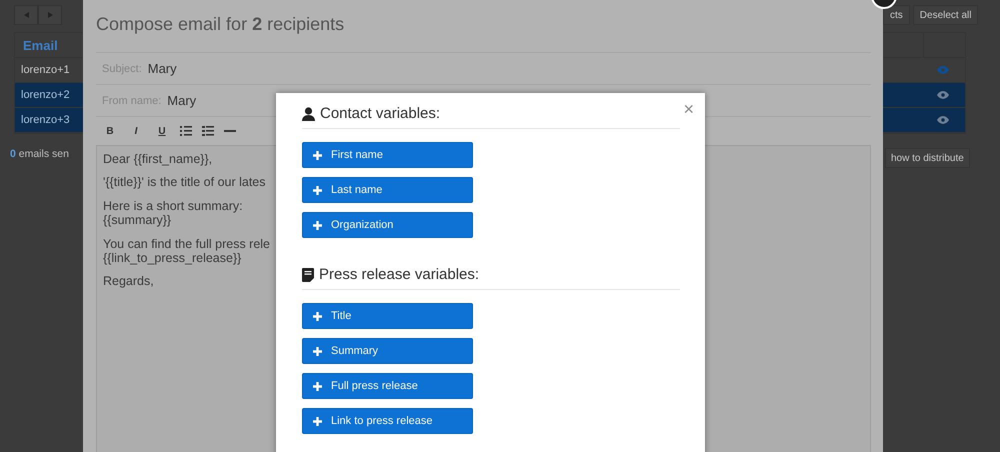 Image resolution: width=1000 pixels, height=452 pixels. I want to click on insert-variable-button: Organization, so click(387, 225).